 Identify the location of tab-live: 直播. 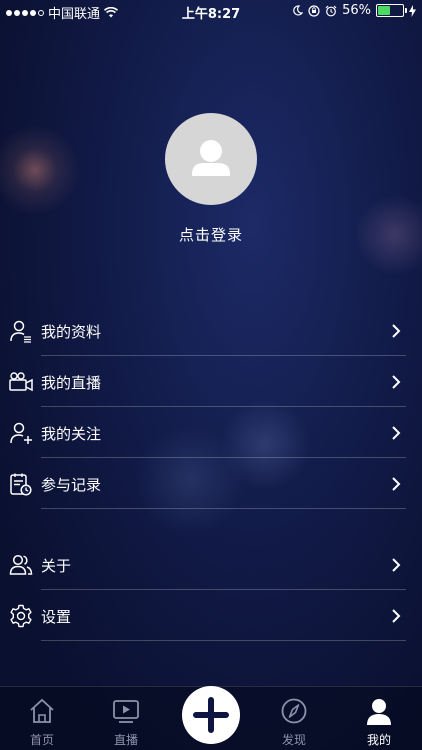
(126, 718).